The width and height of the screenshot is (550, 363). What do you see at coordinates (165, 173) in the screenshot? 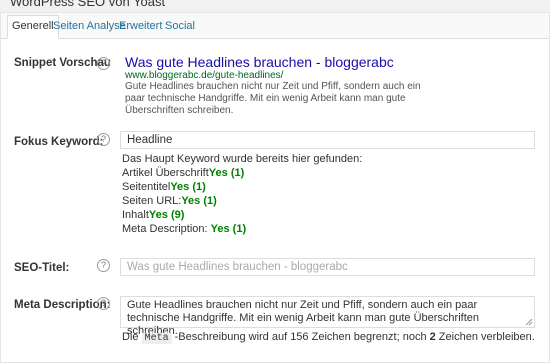
I see `check-name: Artikel Überschrift` at bounding box center [165, 173].